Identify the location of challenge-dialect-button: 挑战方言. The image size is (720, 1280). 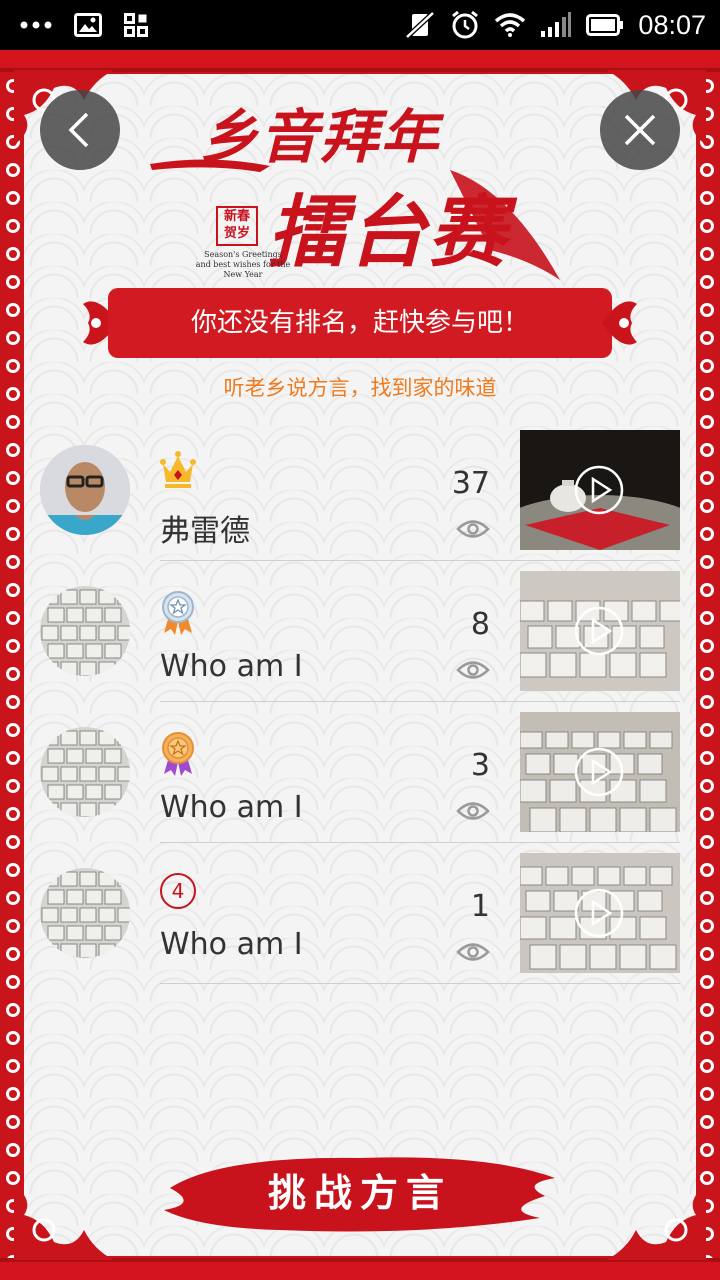
(360, 1193).